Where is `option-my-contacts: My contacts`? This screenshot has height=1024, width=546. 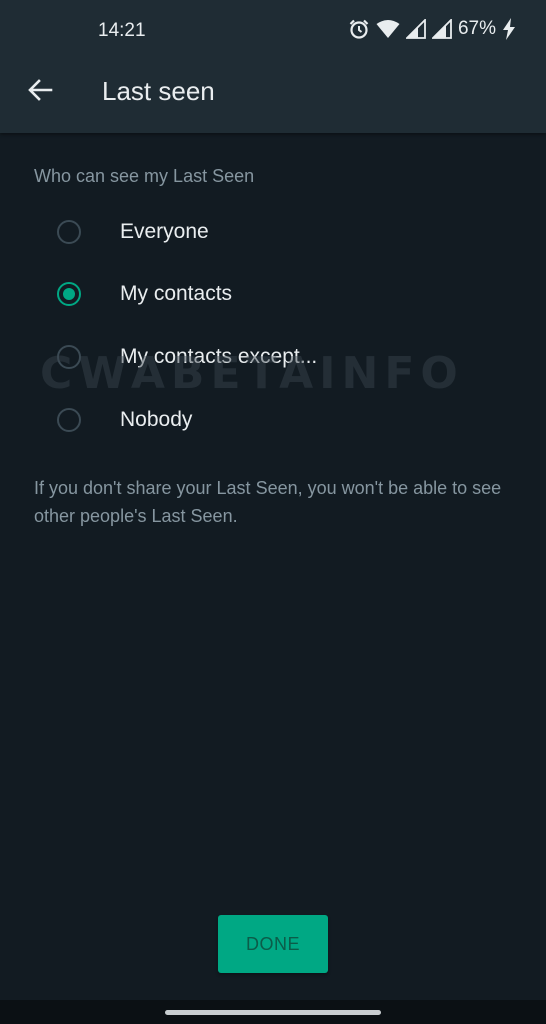
option-my-contacts: My contacts is located at coordinates (282, 294).